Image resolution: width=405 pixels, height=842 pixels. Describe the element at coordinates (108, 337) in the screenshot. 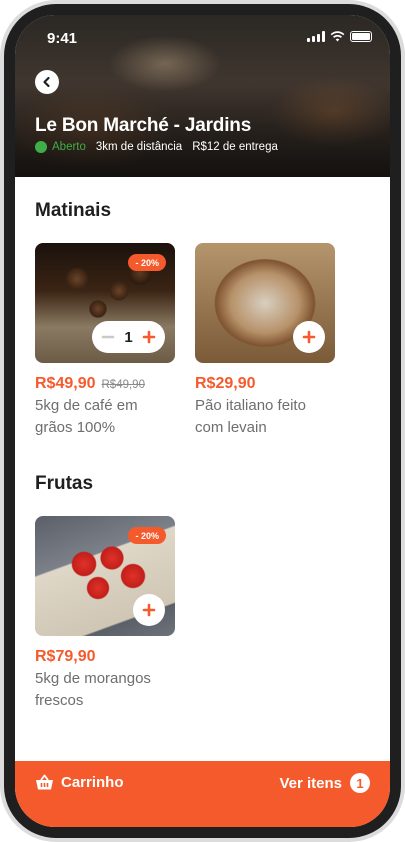

I see `minus-icon` at that location.